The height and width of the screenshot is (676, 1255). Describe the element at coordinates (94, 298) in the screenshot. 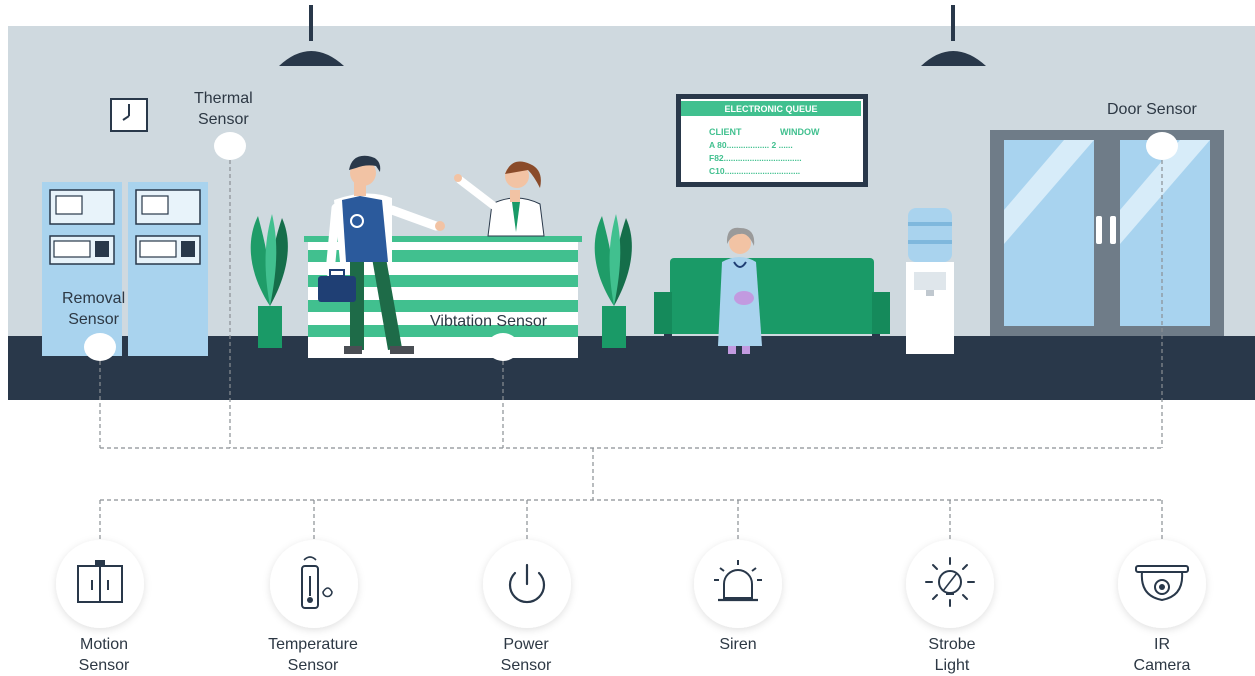

I see `removal-sensor-label-line1: Removal` at that location.